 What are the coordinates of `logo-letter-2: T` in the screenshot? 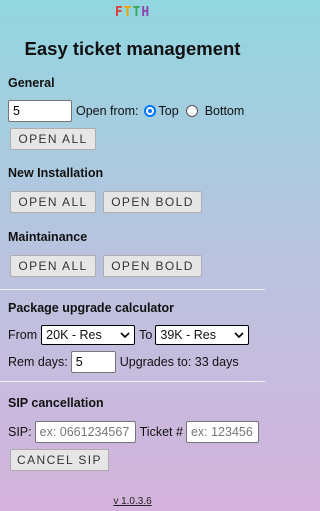 It's located at (128, 12).